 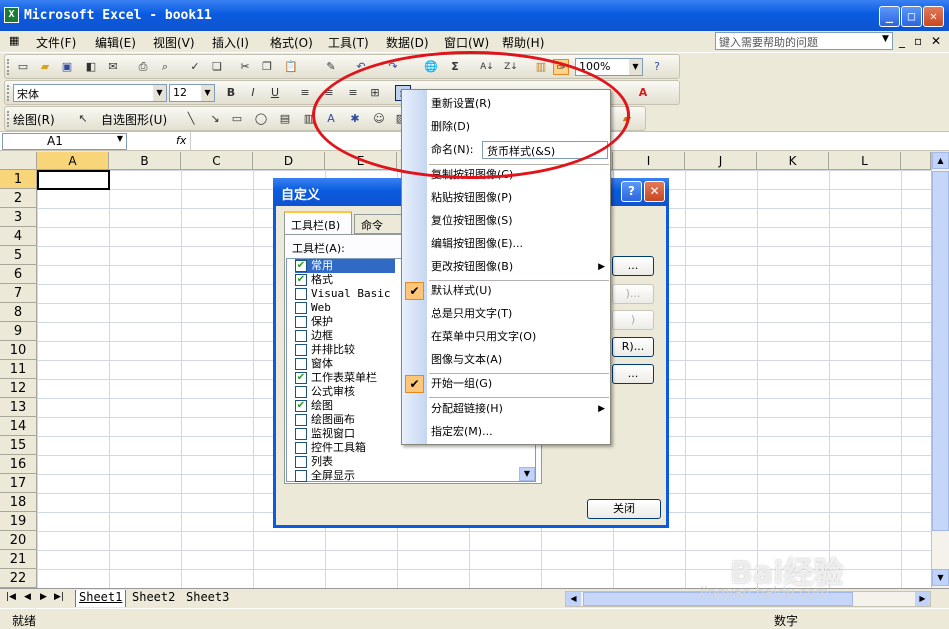 What do you see at coordinates (314, 364) in the screenshot?
I see `list-item: 窗体` at bounding box center [314, 364].